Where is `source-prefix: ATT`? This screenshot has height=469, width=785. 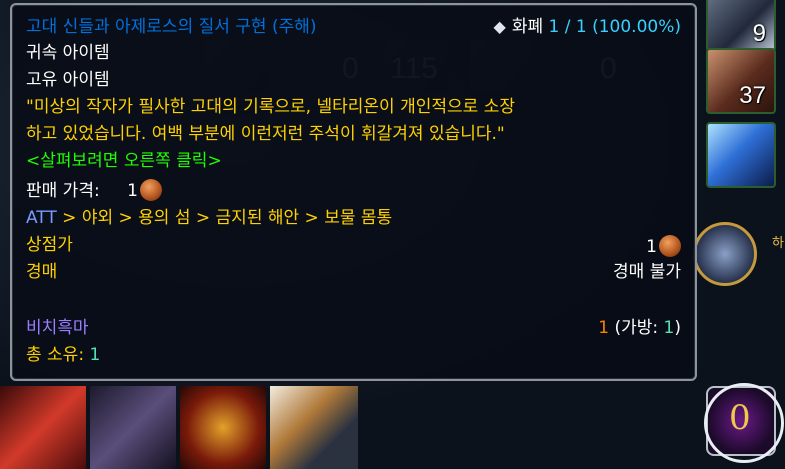
source-prefix: ATT is located at coordinates (41, 218).